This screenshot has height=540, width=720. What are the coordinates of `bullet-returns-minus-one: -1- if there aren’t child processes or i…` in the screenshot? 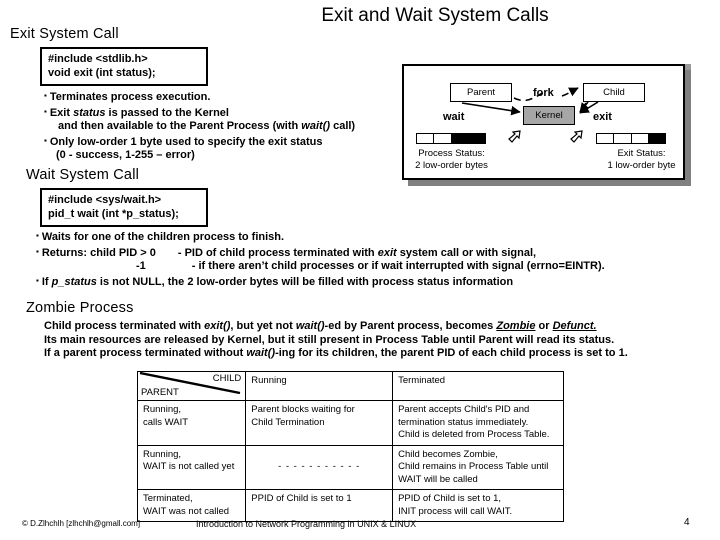 It's located at (370, 266).